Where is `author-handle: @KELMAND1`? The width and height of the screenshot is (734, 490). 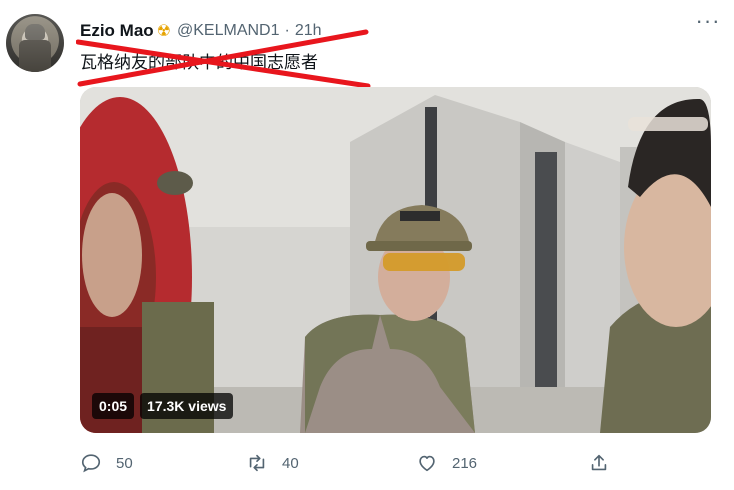
author-handle: @KELMAND1 is located at coordinates (228, 31).